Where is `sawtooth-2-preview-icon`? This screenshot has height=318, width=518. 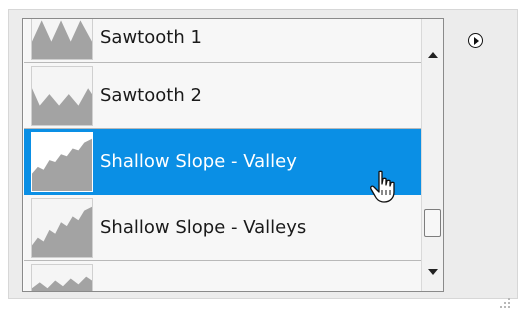 sawtooth-2-preview-icon is located at coordinates (62, 96).